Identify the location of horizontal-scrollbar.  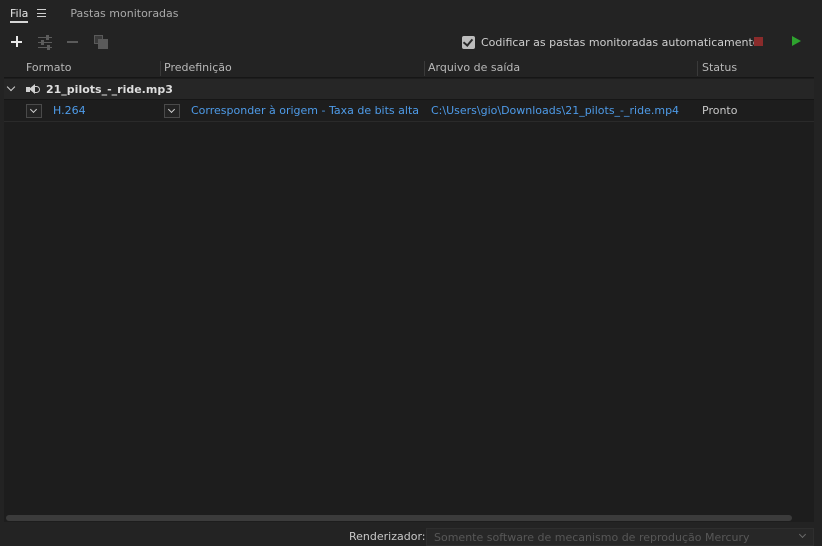
(409, 518).